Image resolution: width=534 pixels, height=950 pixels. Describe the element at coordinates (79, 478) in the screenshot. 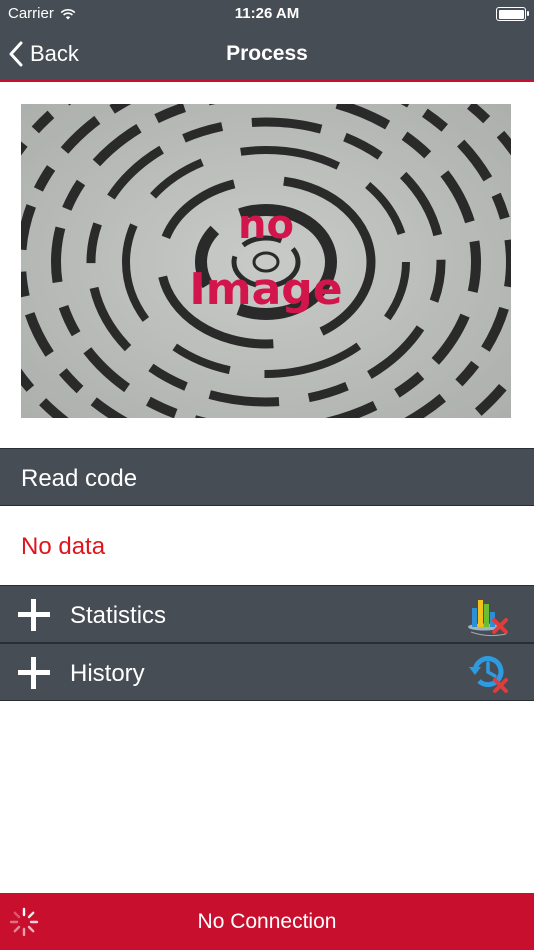

I see `read-code-title: Read code` at that location.